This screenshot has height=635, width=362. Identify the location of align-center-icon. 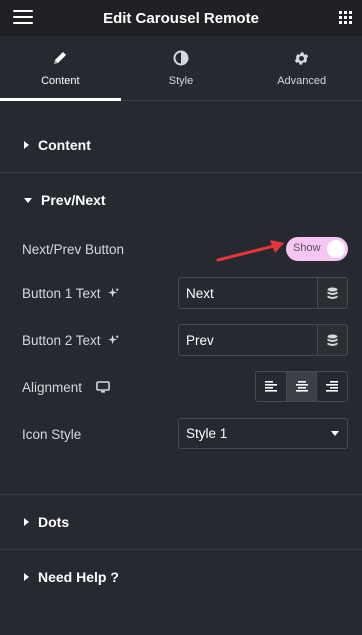
(301, 386).